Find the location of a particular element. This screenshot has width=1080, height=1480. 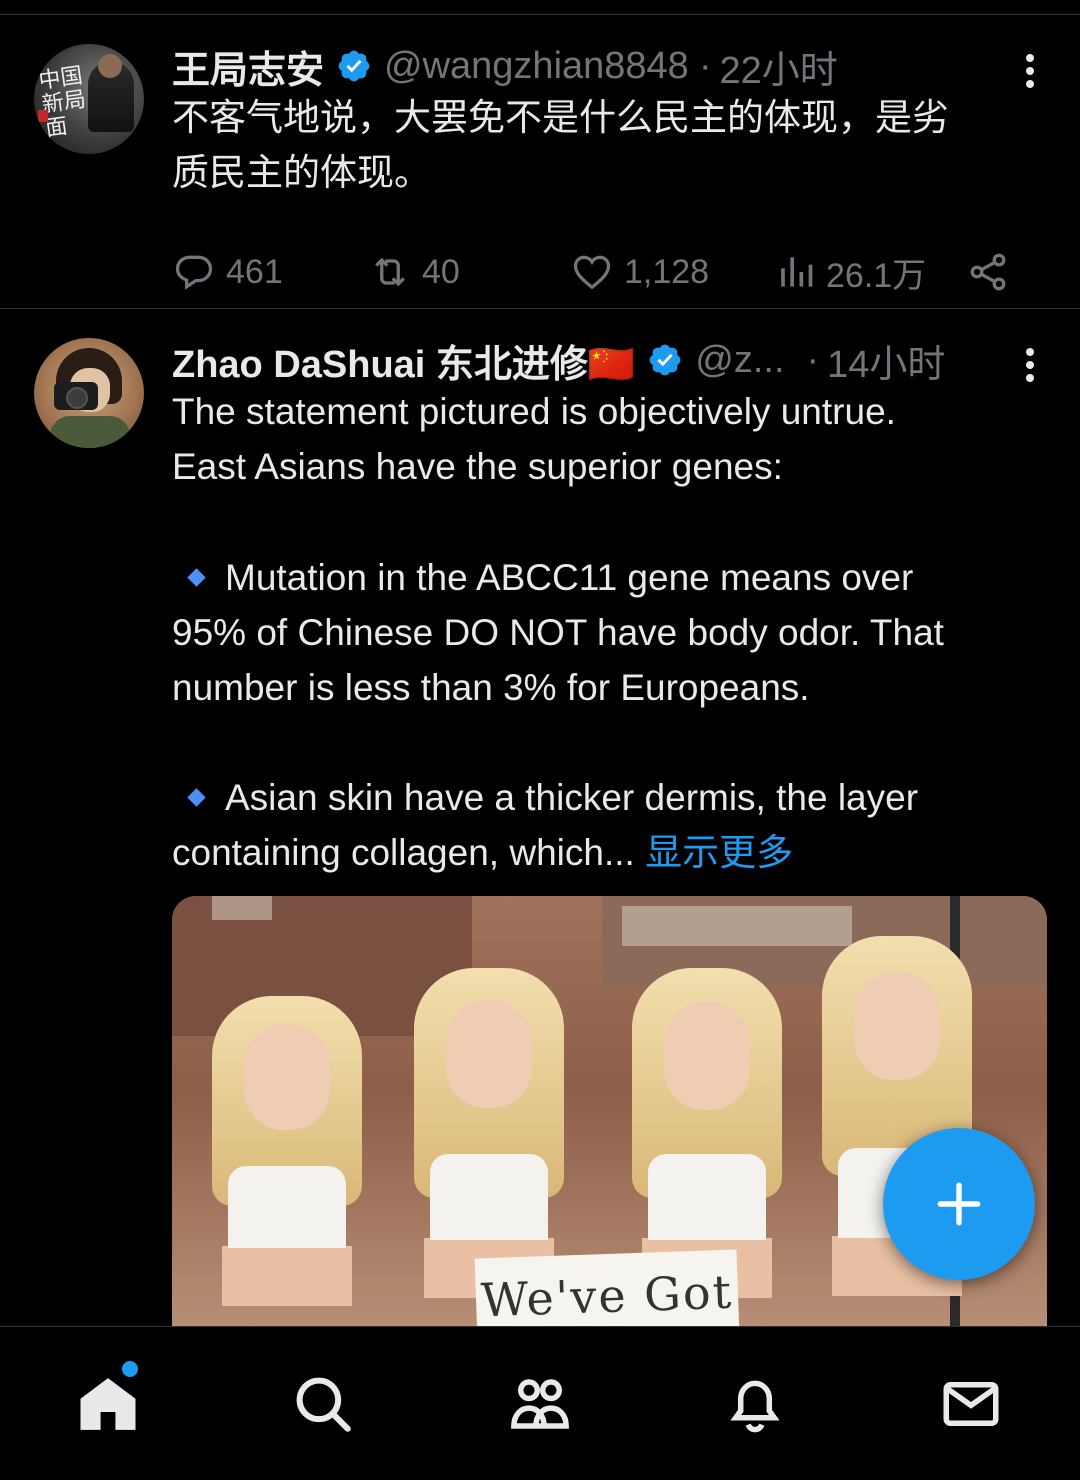

bottom-navigation is located at coordinates (540, 1403).